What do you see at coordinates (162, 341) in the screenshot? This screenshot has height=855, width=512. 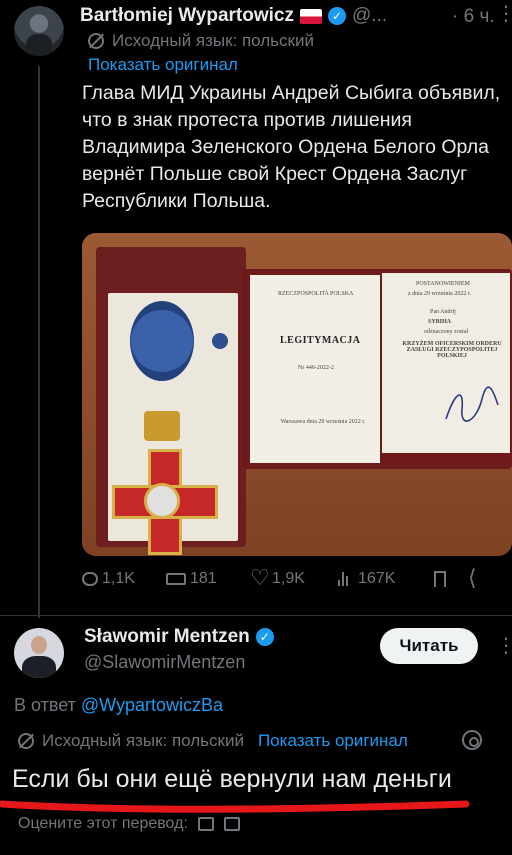 I see `medal-ribbon` at bounding box center [162, 341].